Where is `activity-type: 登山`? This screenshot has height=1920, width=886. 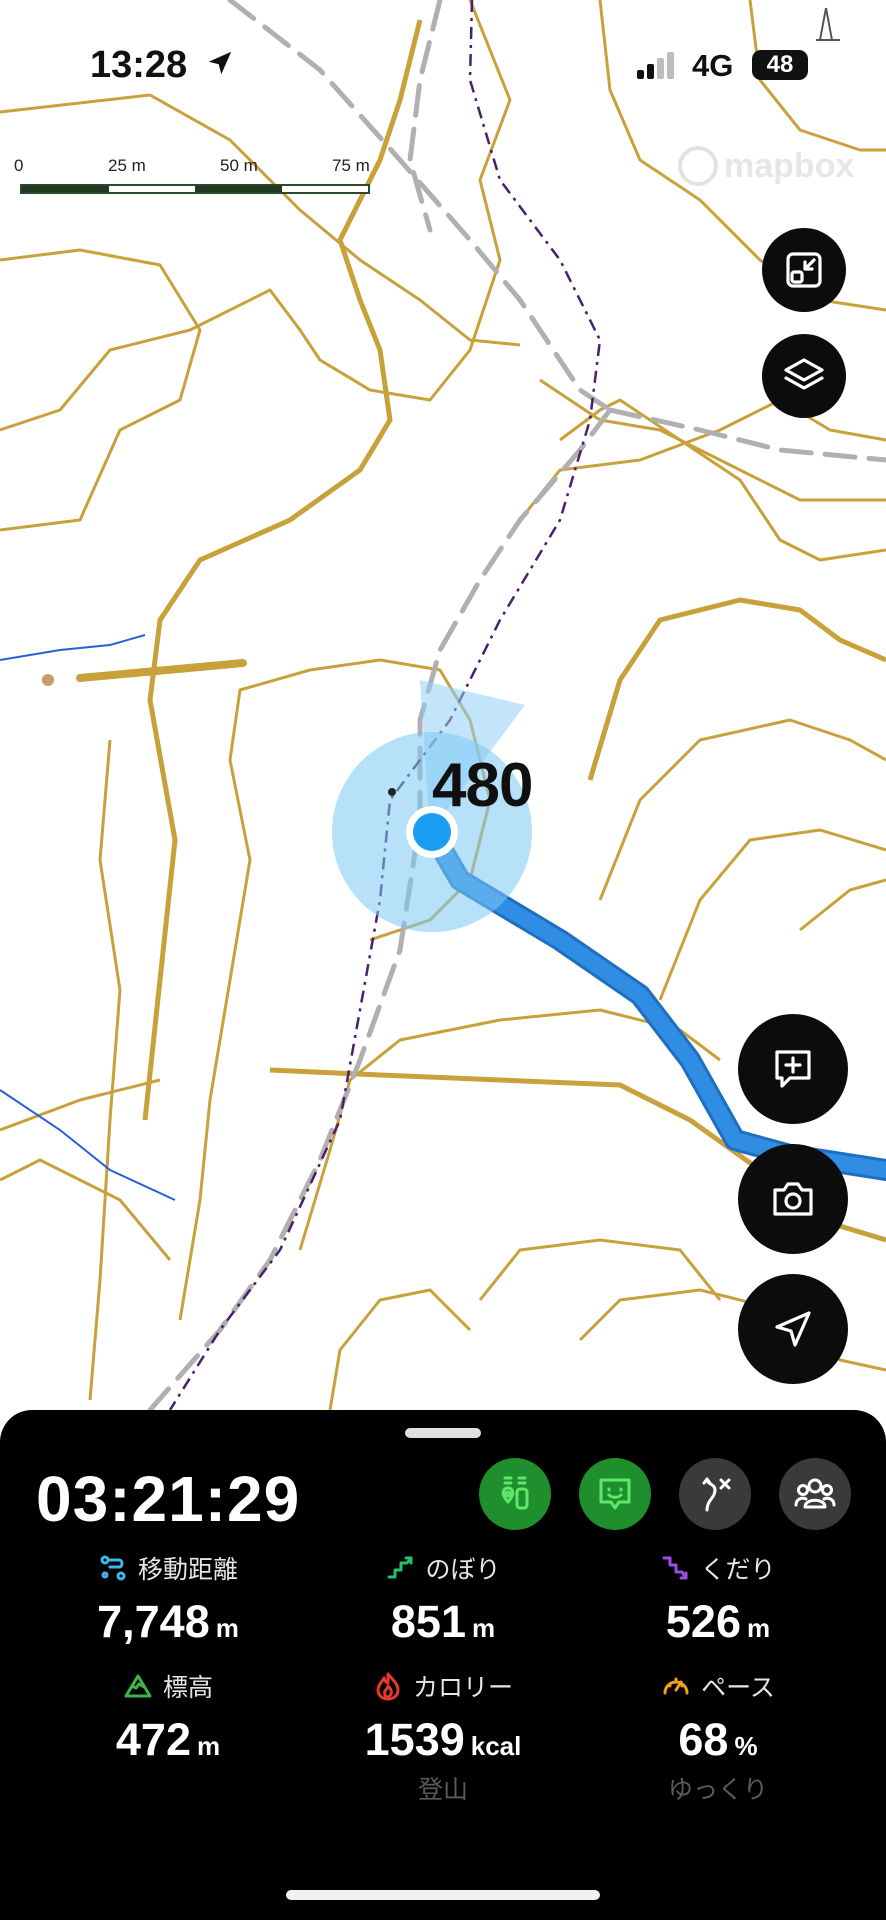
activity-type: 登山 is located at coordinates (442, 1790).